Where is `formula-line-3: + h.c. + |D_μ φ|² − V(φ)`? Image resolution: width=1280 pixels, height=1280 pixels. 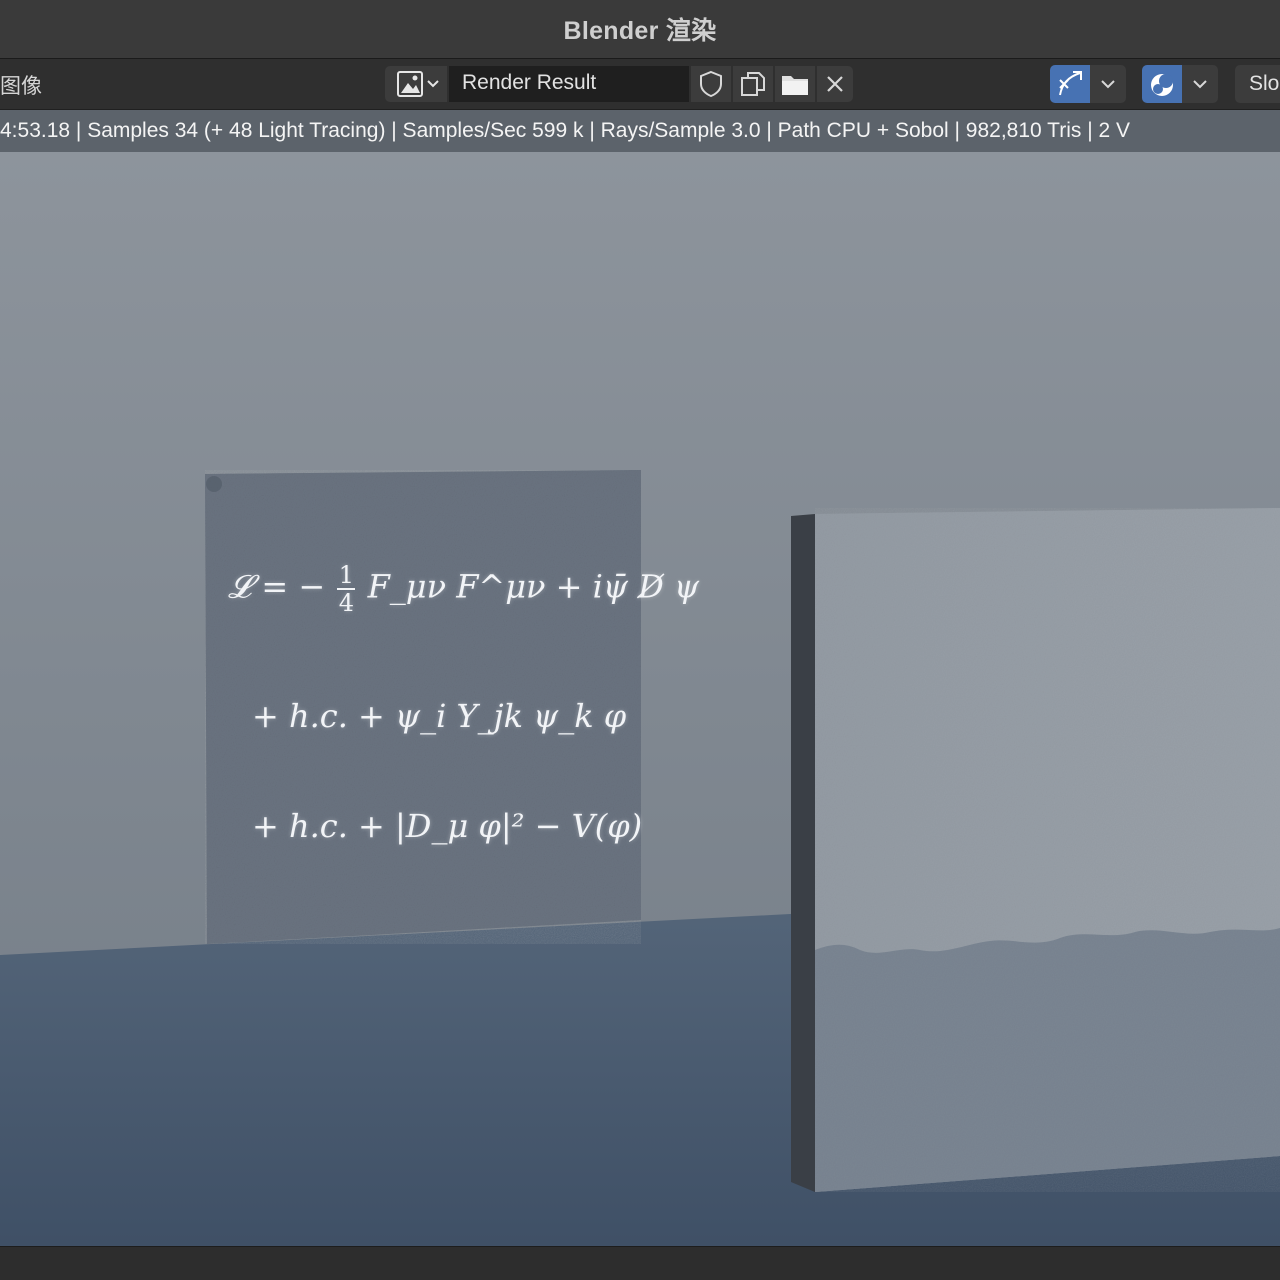 formula-line-3: + h.c. + |D_μ φ|² − V(φ) is located at coordinates (447, 826).